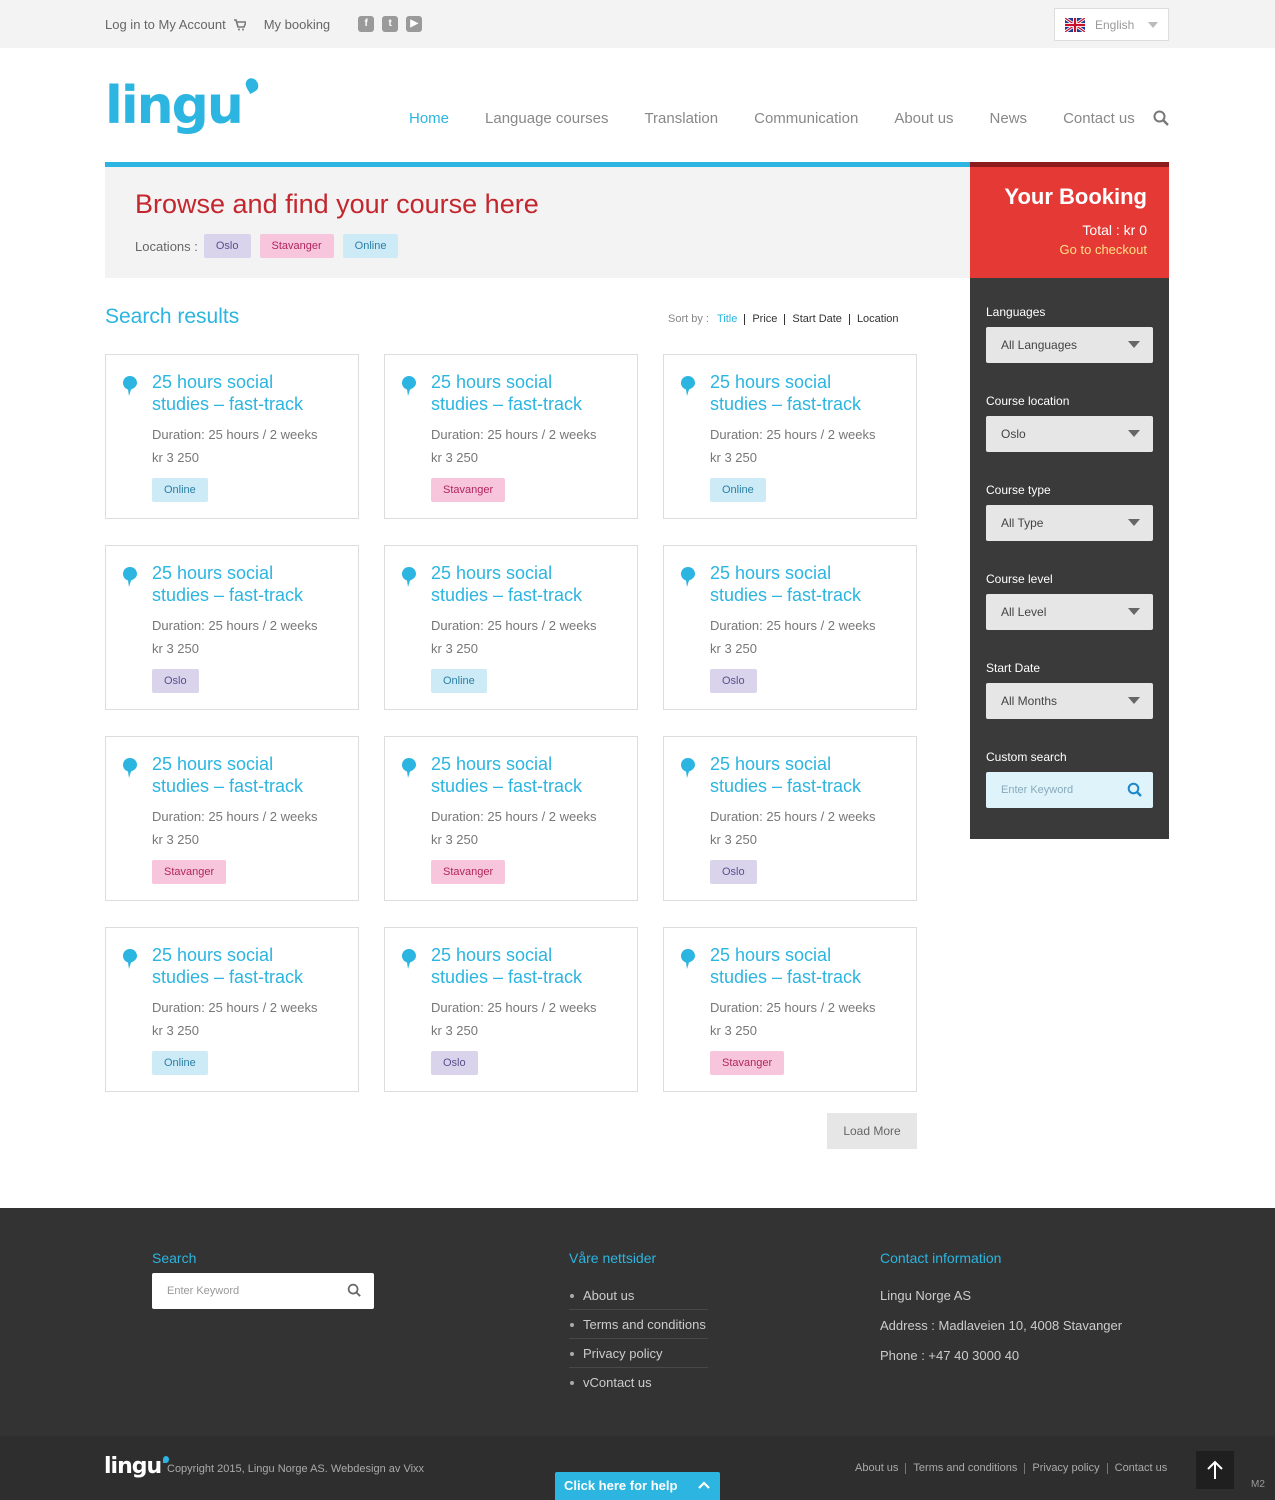 This screenshot has width=1275, height=1500. What do you see at coordinates (880, 1468) in the screenshot?
I see `bottom-link-about: About us` at bounding box center [880, 1468].